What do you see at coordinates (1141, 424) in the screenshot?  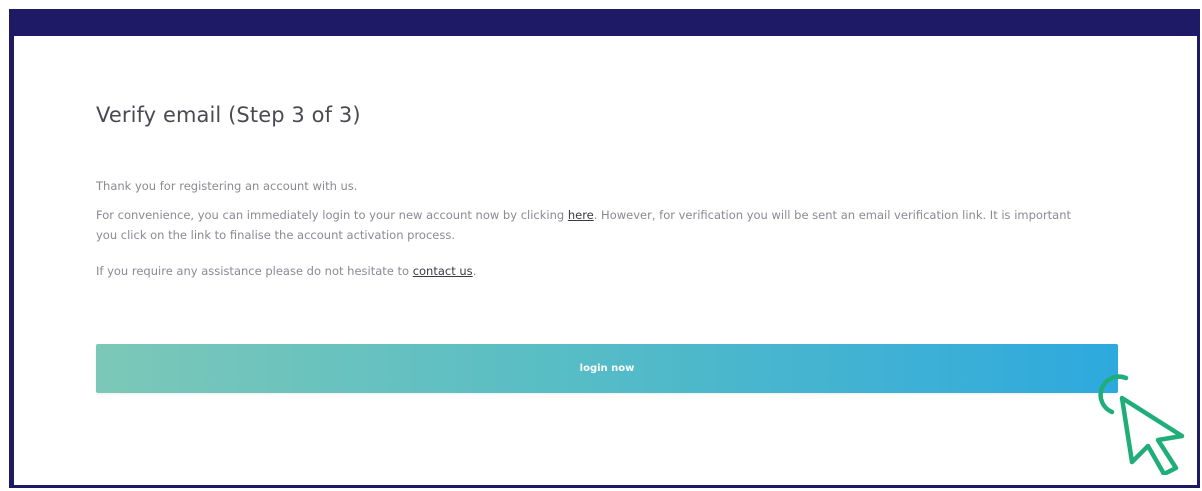 I see `pointer-click-icon` at bounding box center [1141, 424].